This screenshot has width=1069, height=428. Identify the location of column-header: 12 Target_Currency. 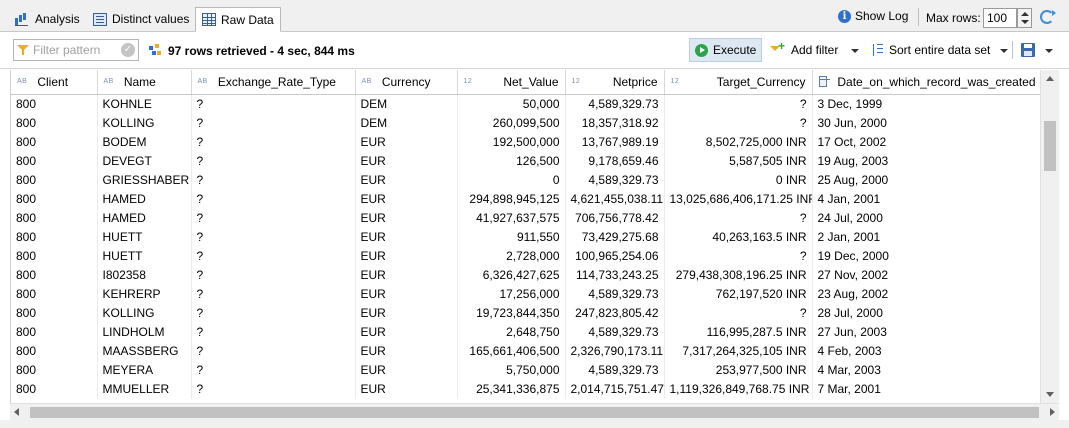
(738, 82).